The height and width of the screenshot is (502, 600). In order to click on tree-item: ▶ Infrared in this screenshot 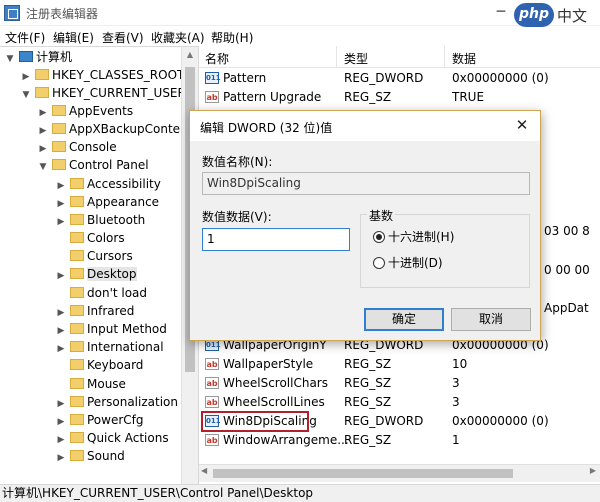, I will do `click(95, 311)`.